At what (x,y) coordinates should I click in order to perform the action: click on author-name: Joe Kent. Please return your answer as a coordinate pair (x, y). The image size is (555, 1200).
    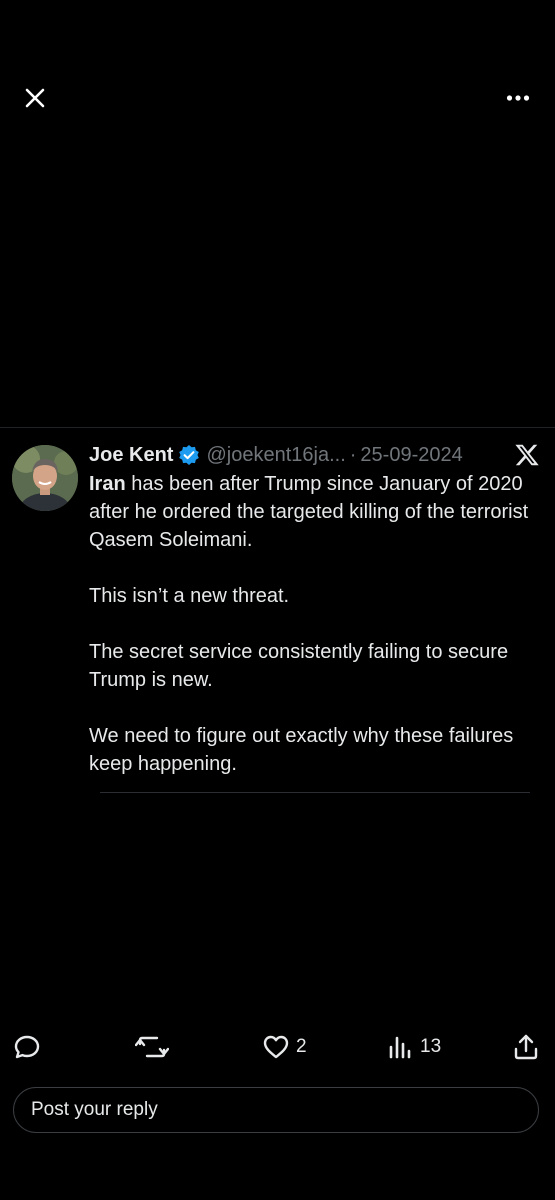
    Looking at the image, I should click on (131, 455).